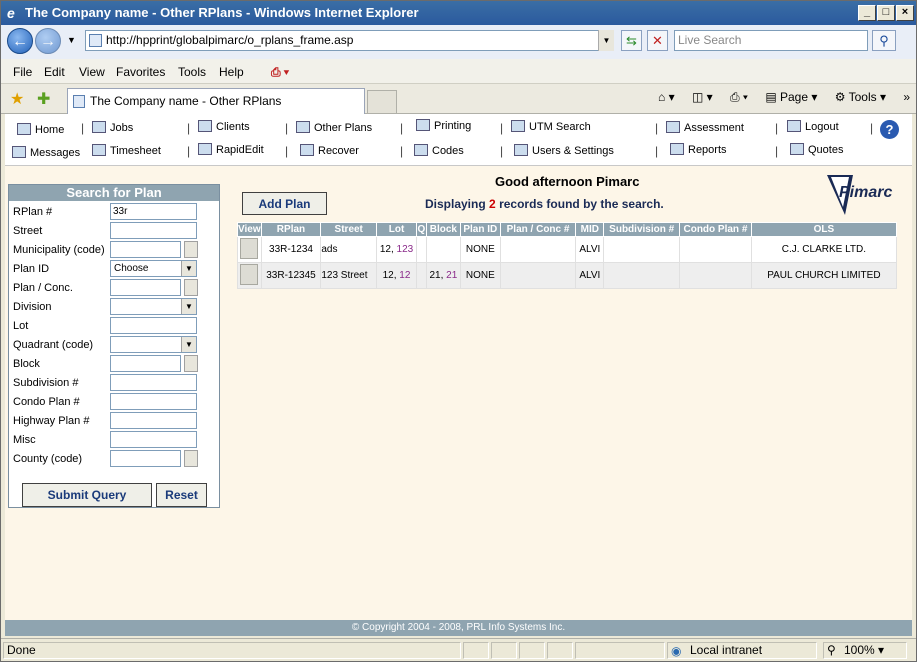 This screenshot has width=917, height=662. What do you see at coordinates (145, 287) in the screenshot?
I see `plan-conc-input` at bounding box center [145, 287].